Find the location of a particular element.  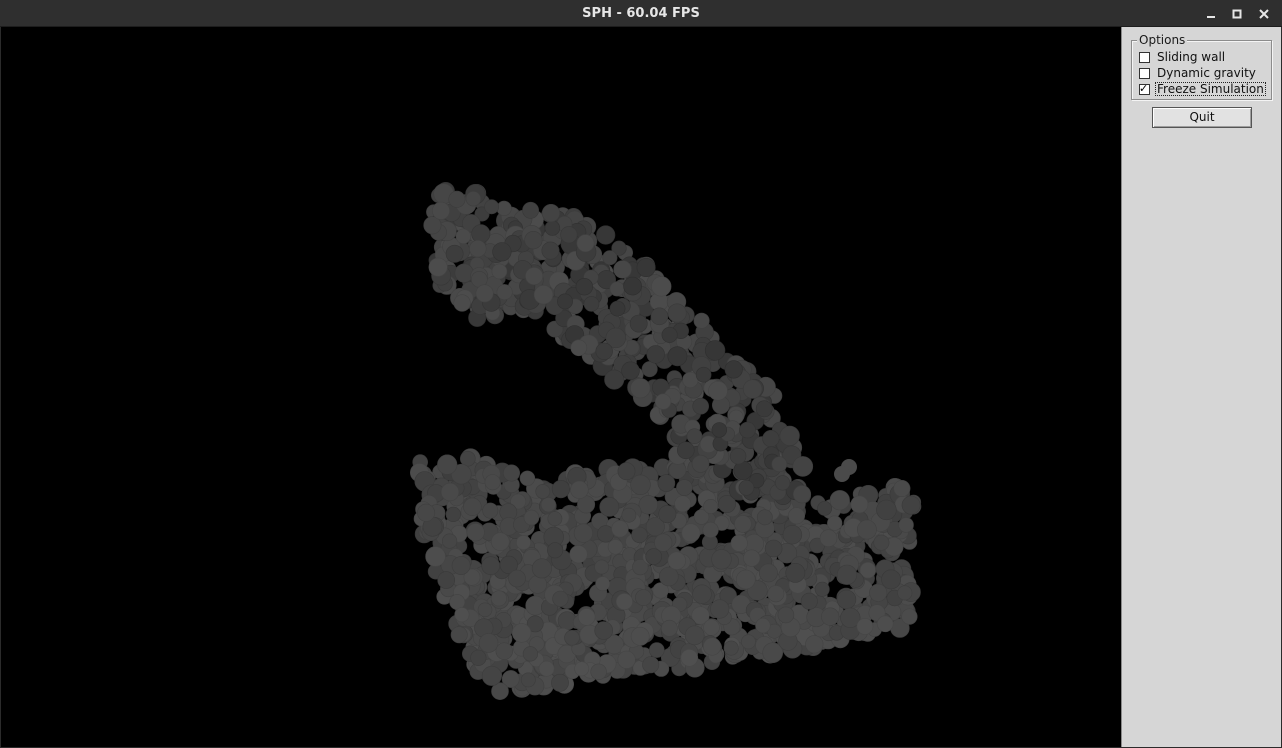

close-icon is located at coordinates (1264, 13).